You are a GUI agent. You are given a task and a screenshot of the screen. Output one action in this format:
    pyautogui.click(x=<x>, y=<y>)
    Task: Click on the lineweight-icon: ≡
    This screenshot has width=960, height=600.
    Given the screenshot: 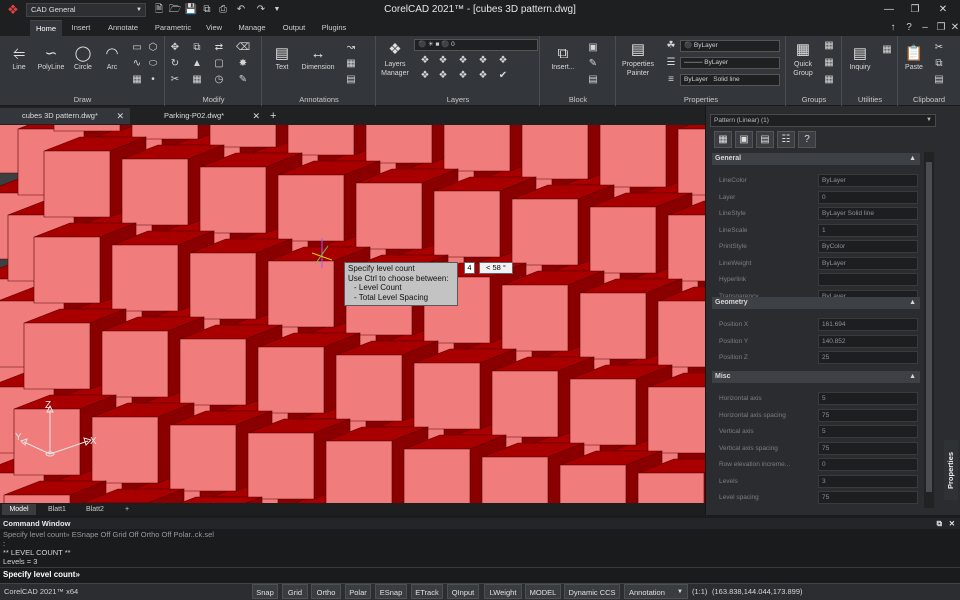 What is the action you would take?
    pyautogui.click(x=671, y=80)
    